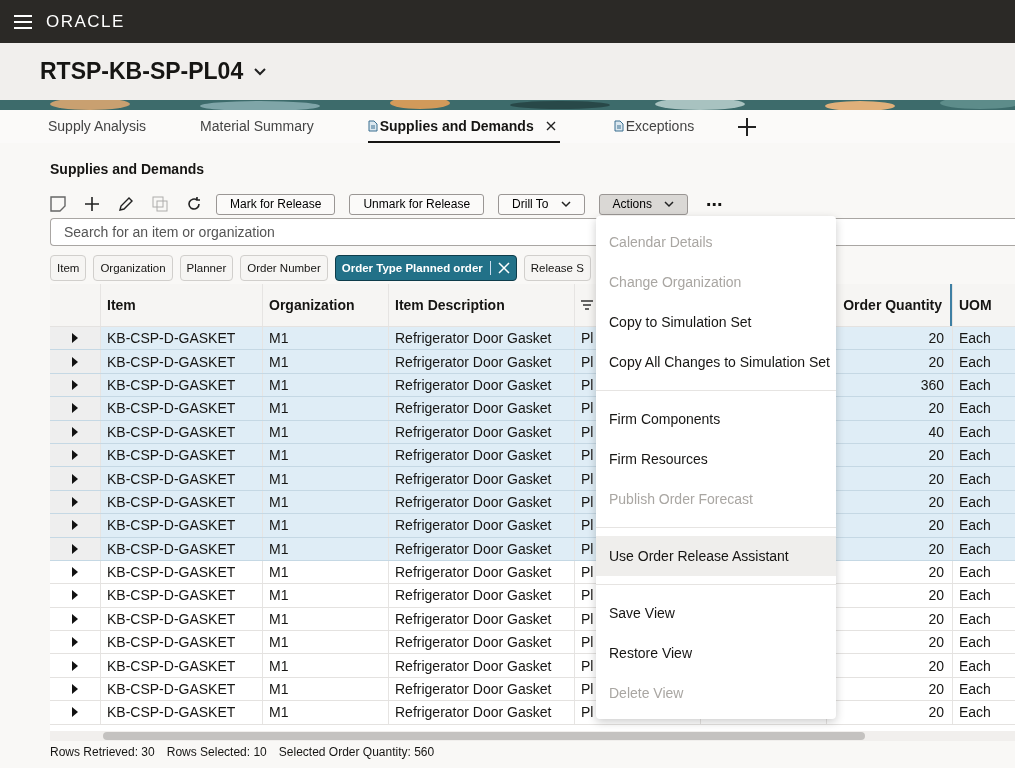 This screenshot has height=768, width=1015. Describe the element at coordinates (68, 268) in the screenshot. I see `filter-chip: Item` at that location.